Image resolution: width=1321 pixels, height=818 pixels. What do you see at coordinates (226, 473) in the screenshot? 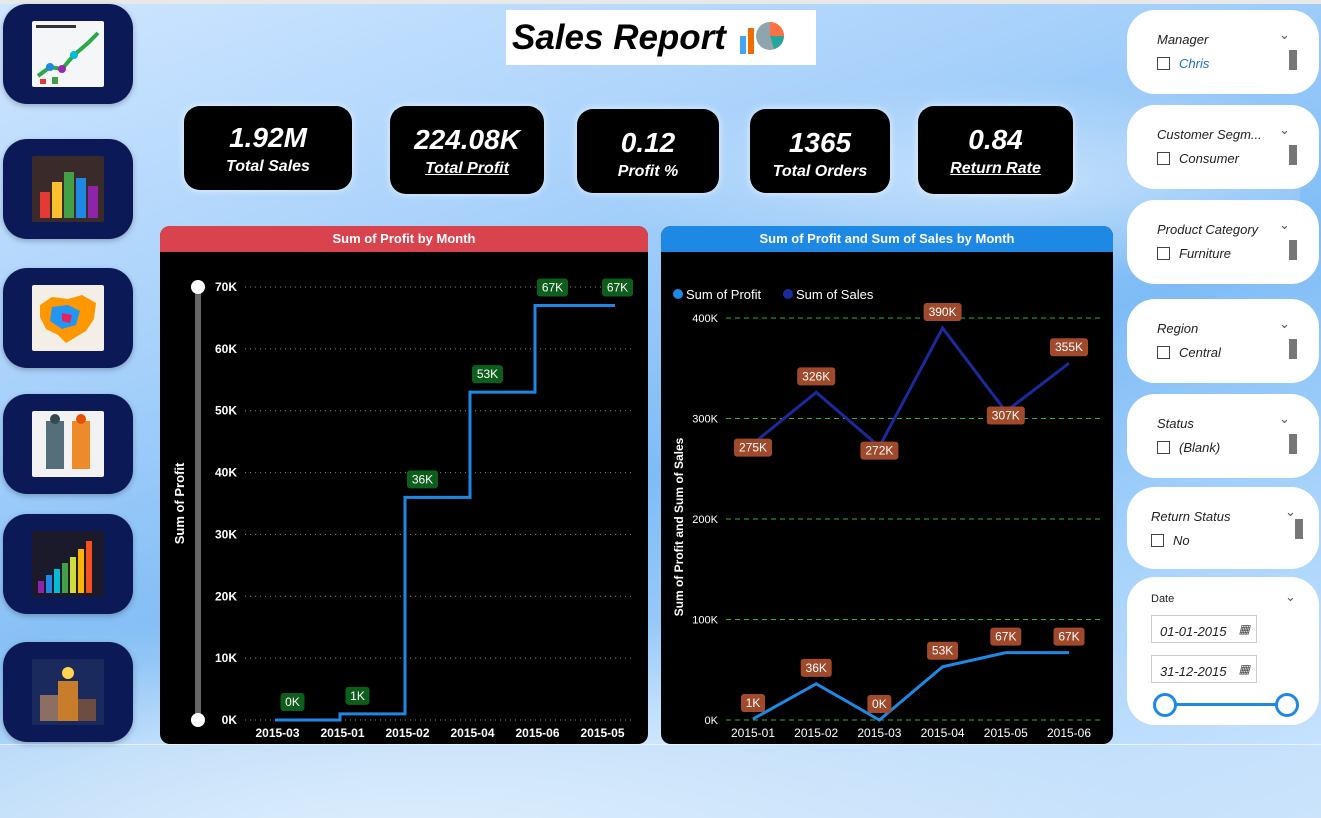
I see `y-tick-label: 40K` at bounding box center [226, 473].